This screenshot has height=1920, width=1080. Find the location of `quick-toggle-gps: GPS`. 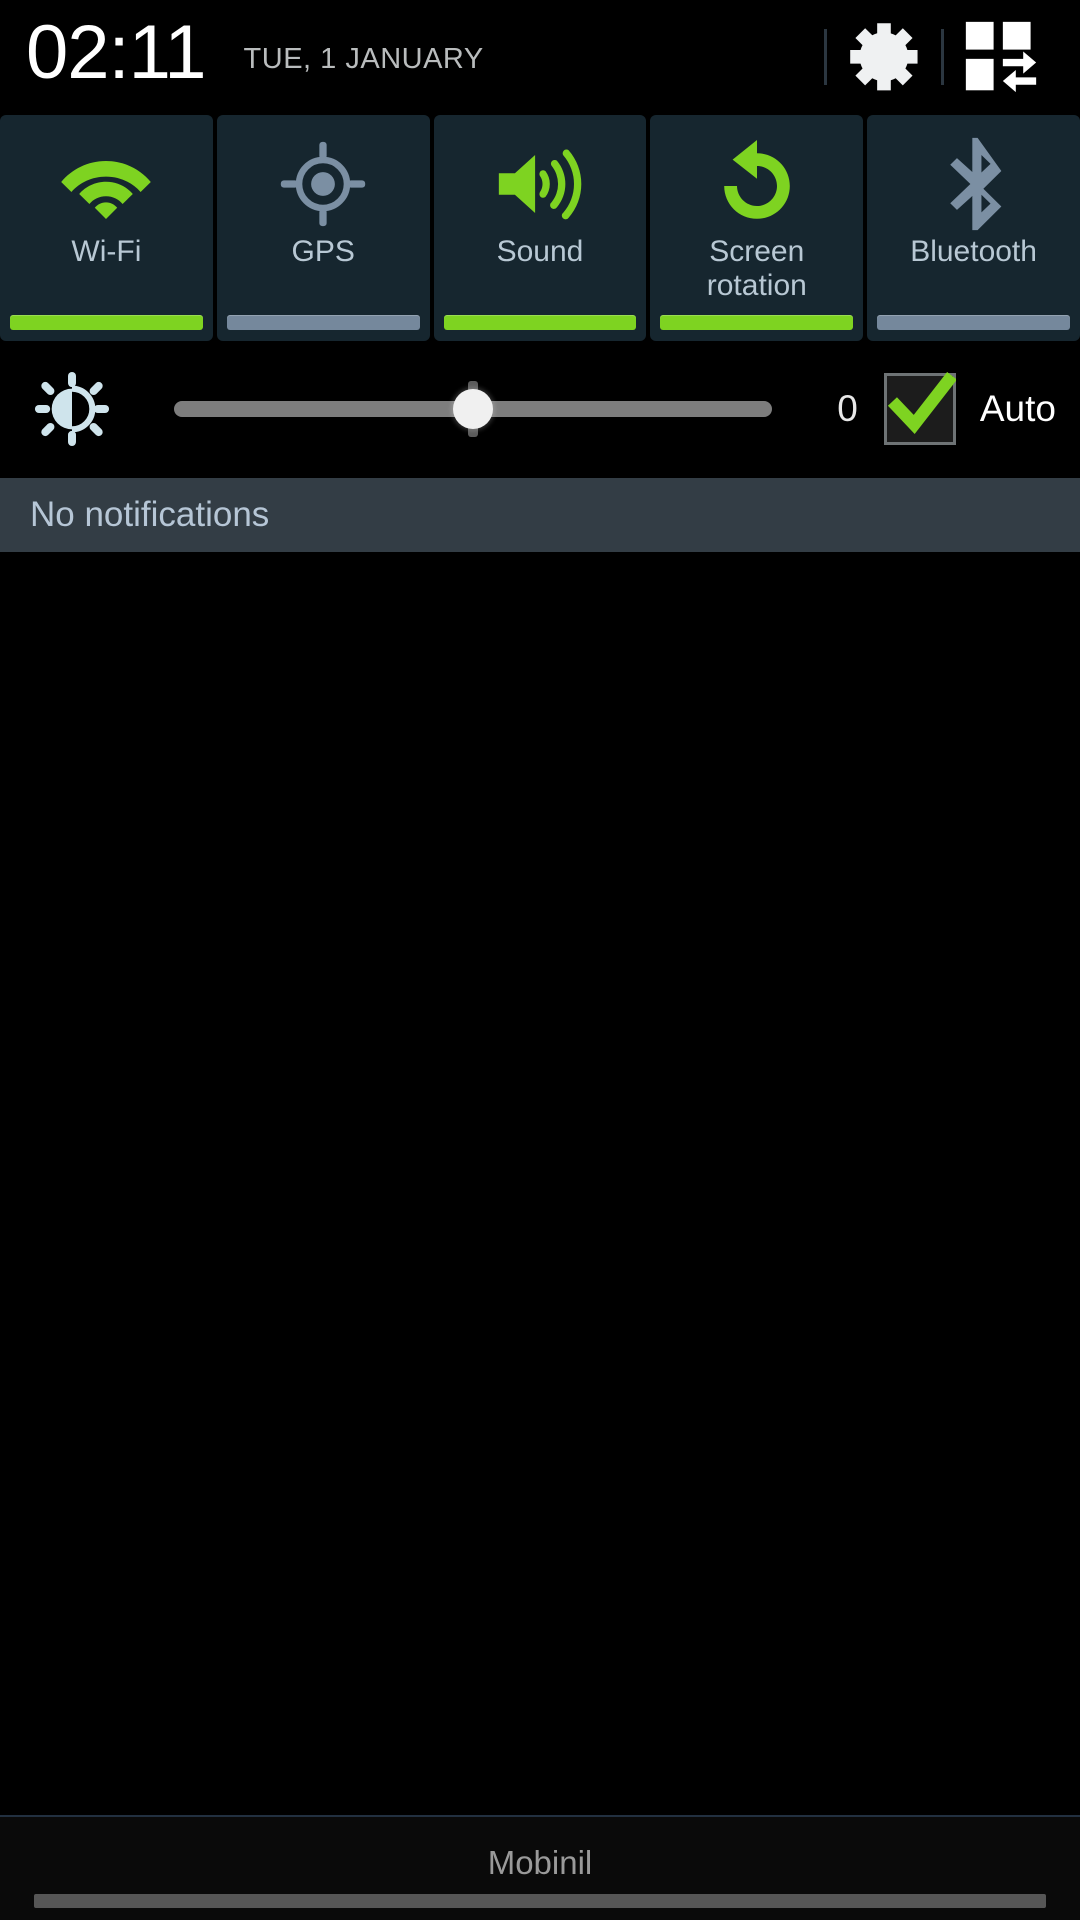

quick-toggle-gps: GPS is located at coordinates (323, 228).